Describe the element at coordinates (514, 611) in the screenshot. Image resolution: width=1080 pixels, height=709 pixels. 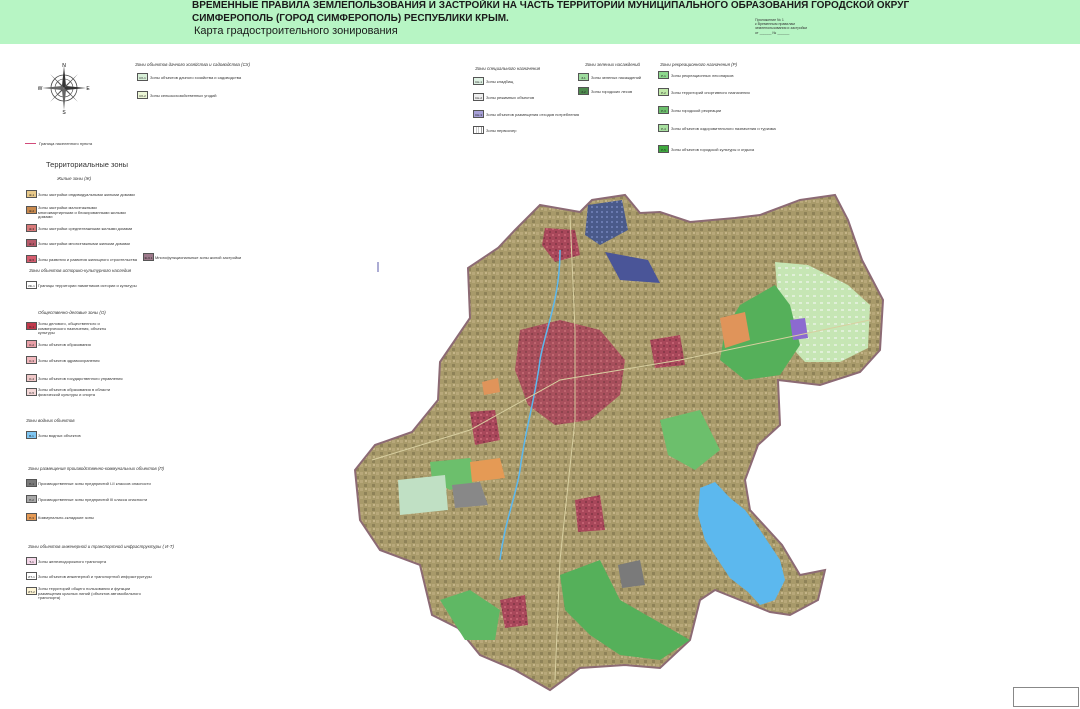
I see `zone-dense-sw` at that location.